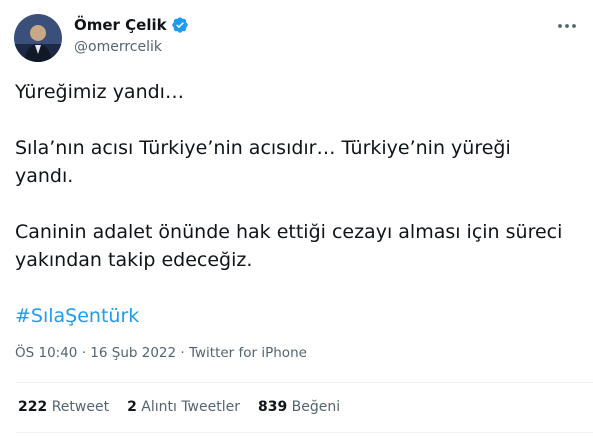  I want to click on author-handle: @omerrcelik, so click(131, 47).